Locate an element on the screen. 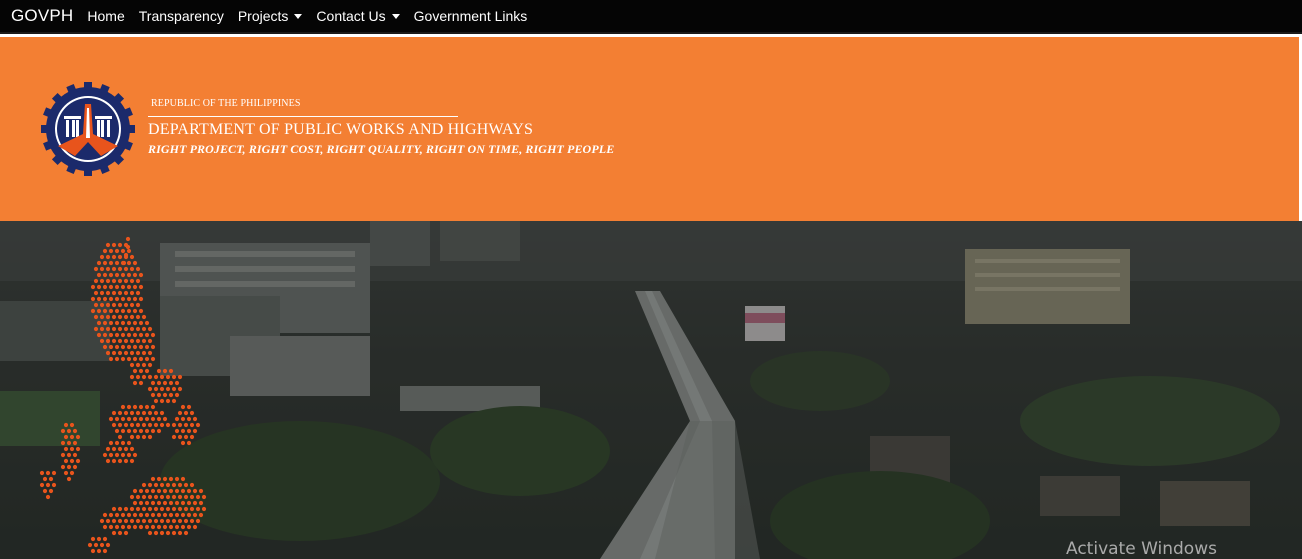 This screenshot has height=559, width=1302. nav-home: Home is located at coordinates (105, 16).